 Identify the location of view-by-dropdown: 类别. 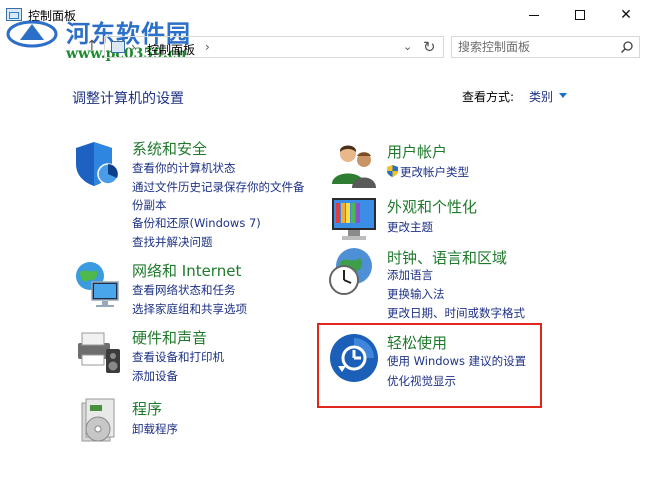
(541, 96).